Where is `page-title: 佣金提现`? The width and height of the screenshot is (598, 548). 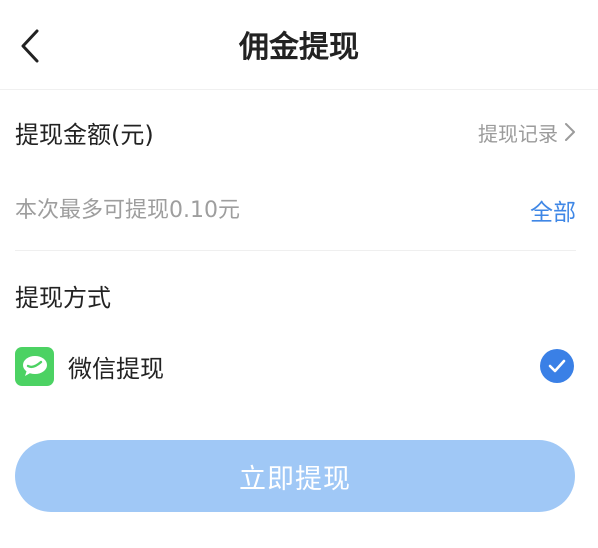 page-title: 佣金提现 is located at coordinates (299, 47).